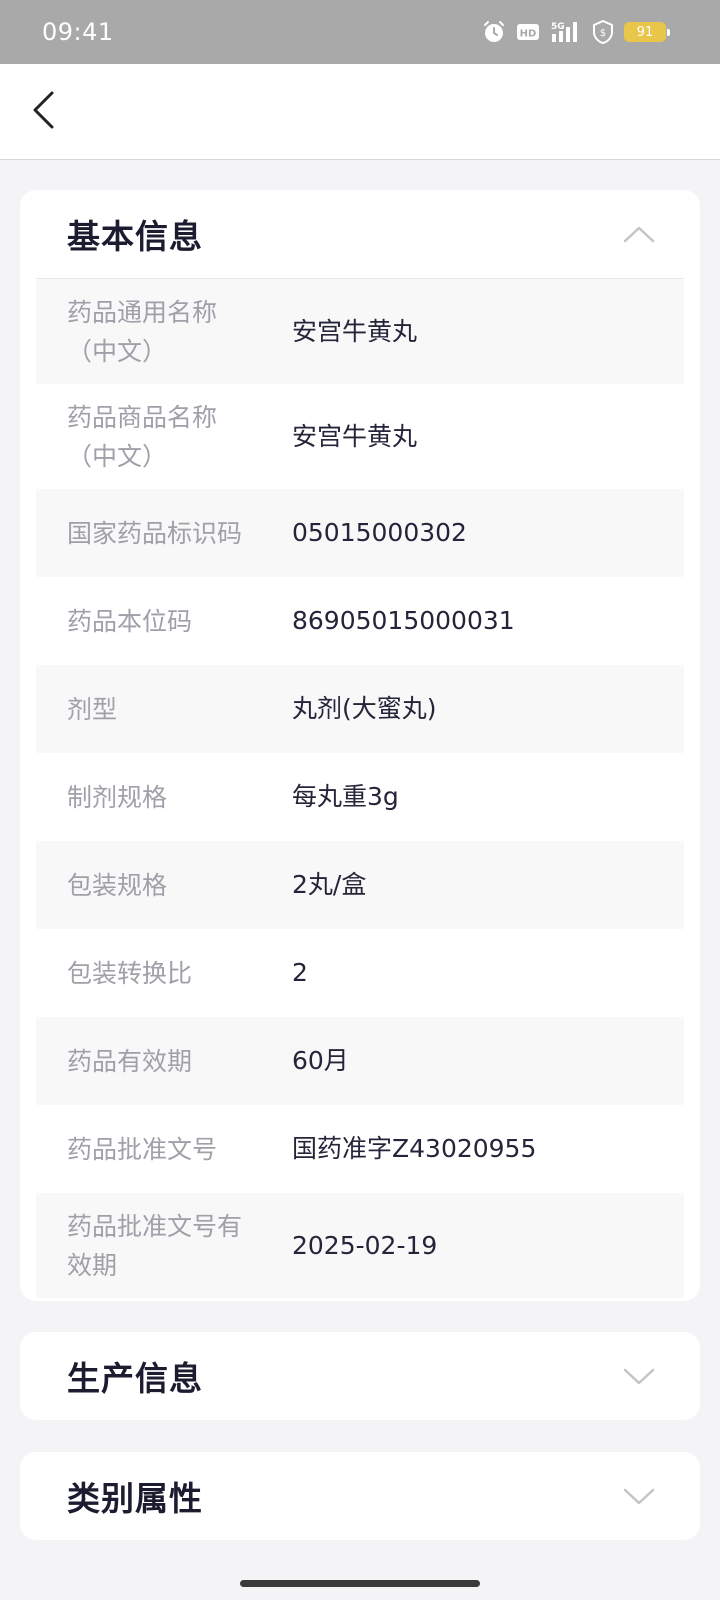 The height and width of the screenshot is (1600, 720). I want to click on row-approval-validity: 药品批准文号有 效期 2025-02-19, so click(360, 1245).